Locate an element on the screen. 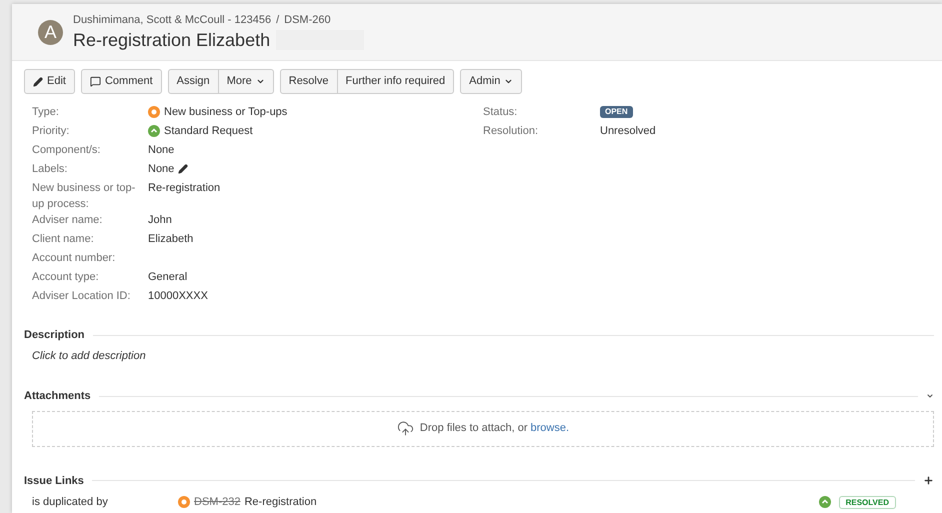 The height and width of the screenshot is (513, 942). field-value: John is located at coordinates (160, 220).